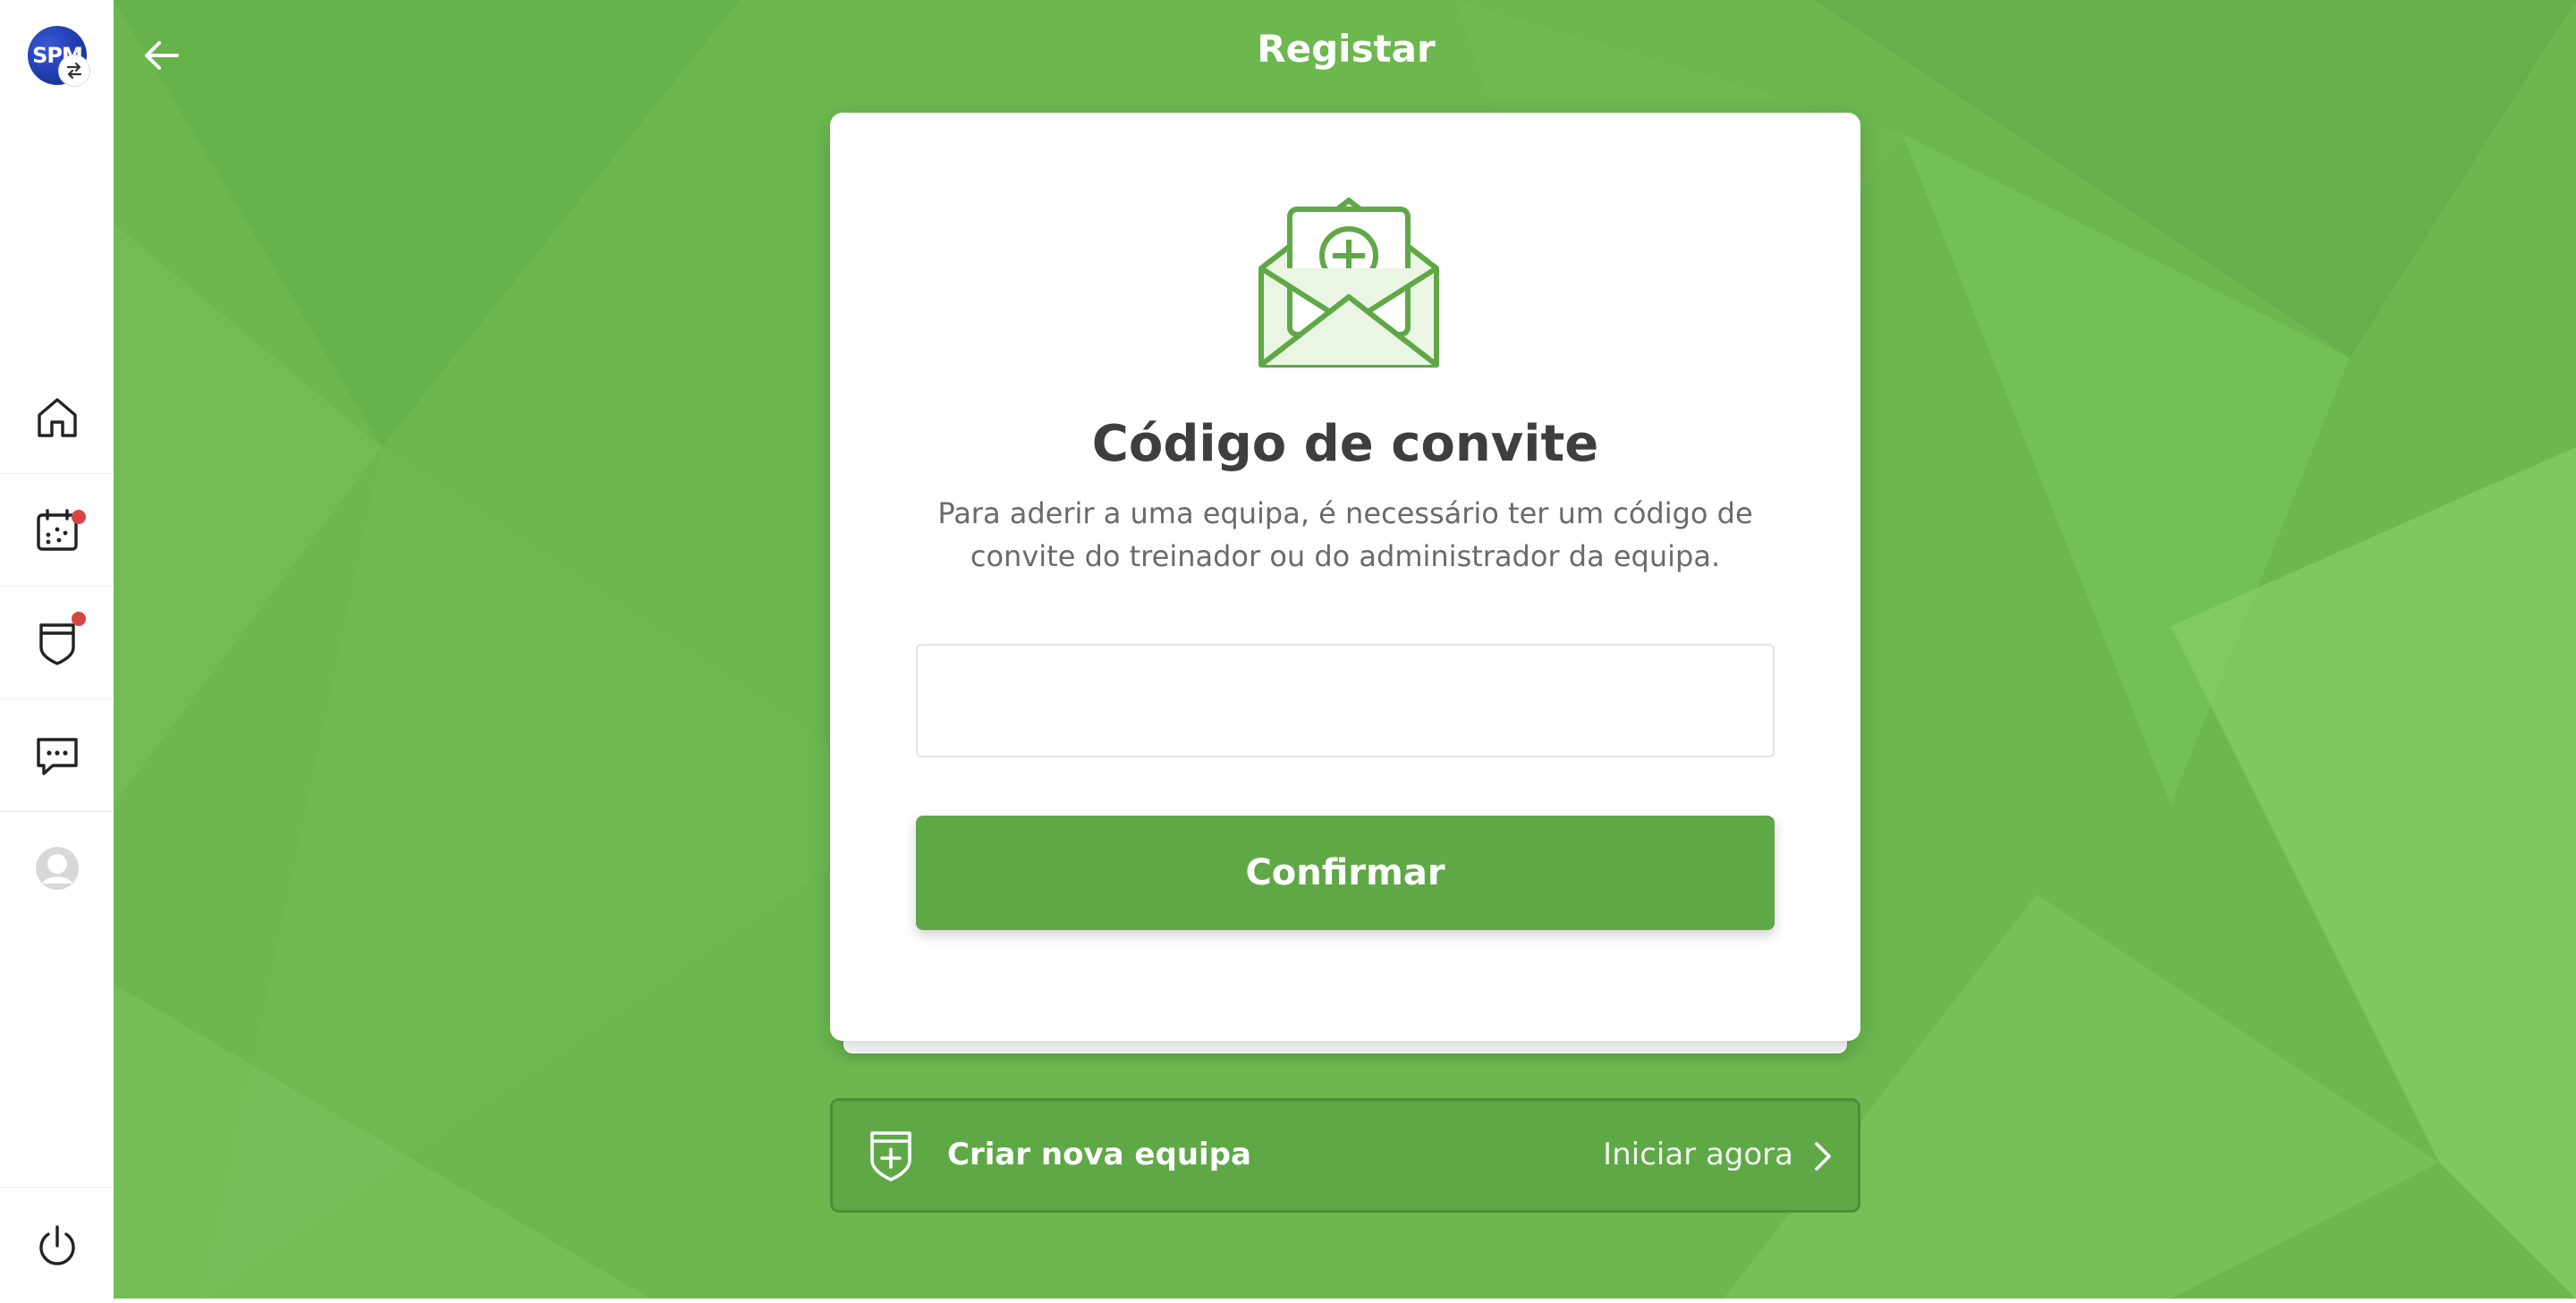  What do you see at coordinates (1345, 700) in the screenshot?
I see `invite-code-input` at bounding box center [1345, 700].